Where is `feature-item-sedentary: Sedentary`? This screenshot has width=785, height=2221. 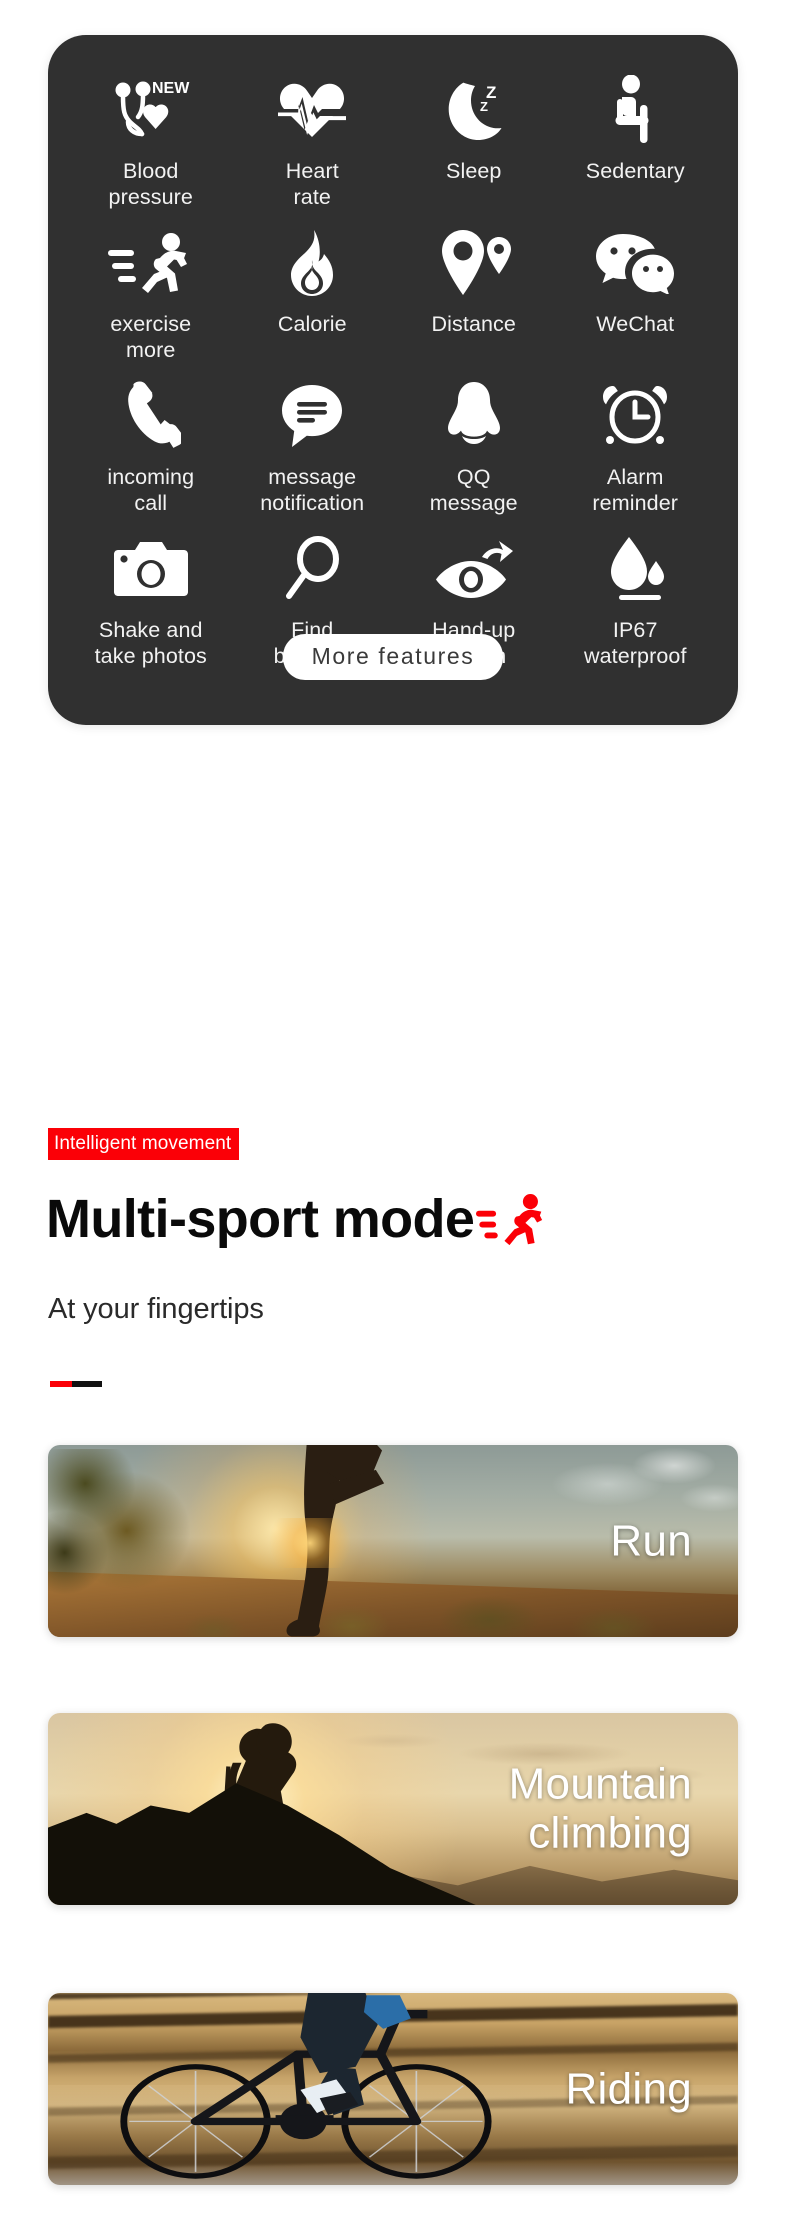 feature-item-sedentary: Sedentary is located at coordinates (636, 136).